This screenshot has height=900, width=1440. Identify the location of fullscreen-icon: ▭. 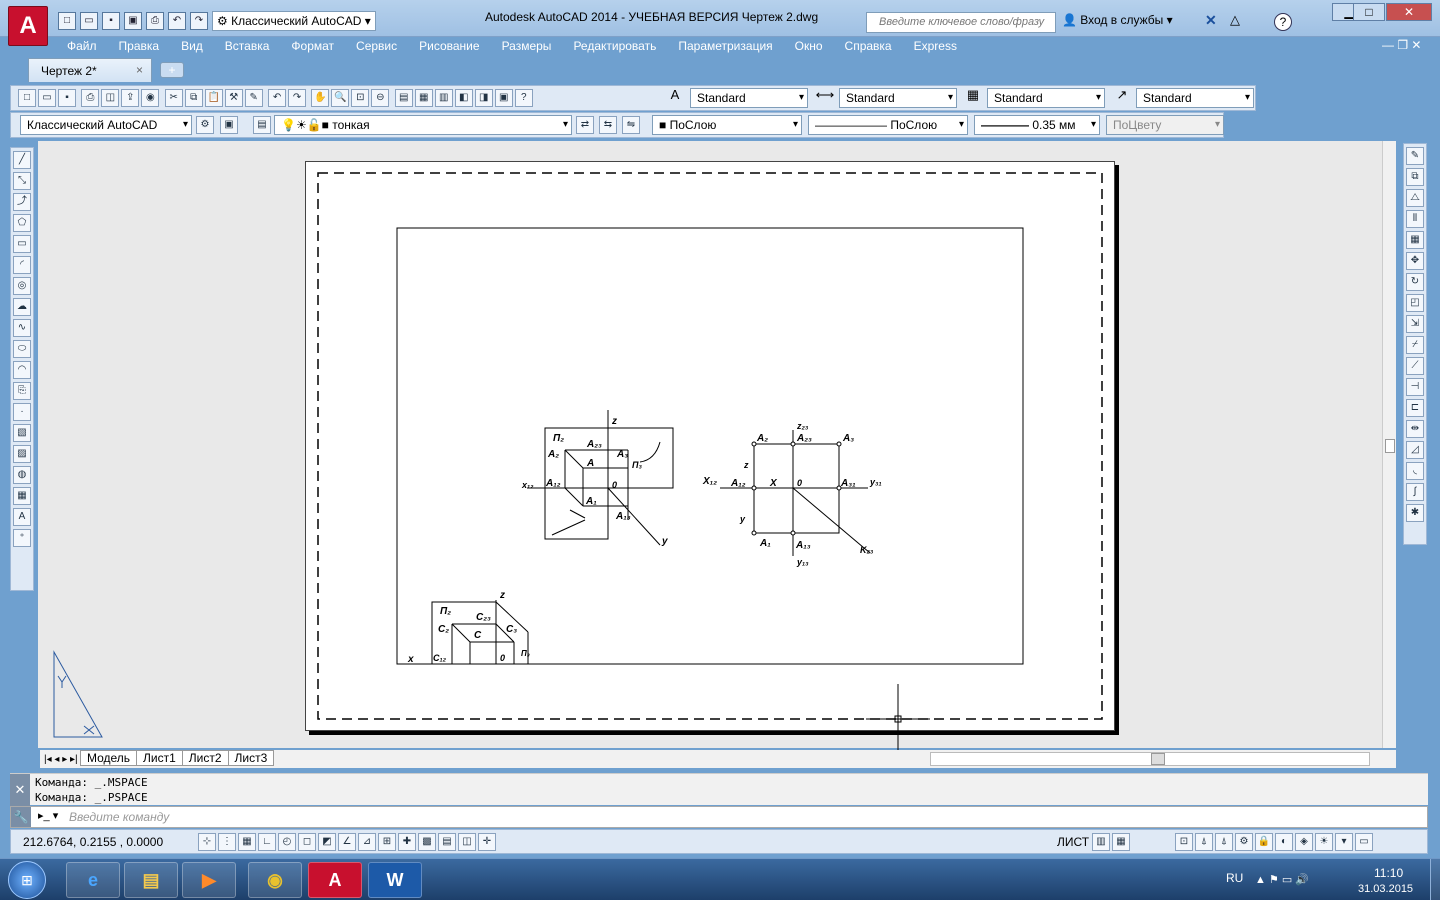
(1364, 842).